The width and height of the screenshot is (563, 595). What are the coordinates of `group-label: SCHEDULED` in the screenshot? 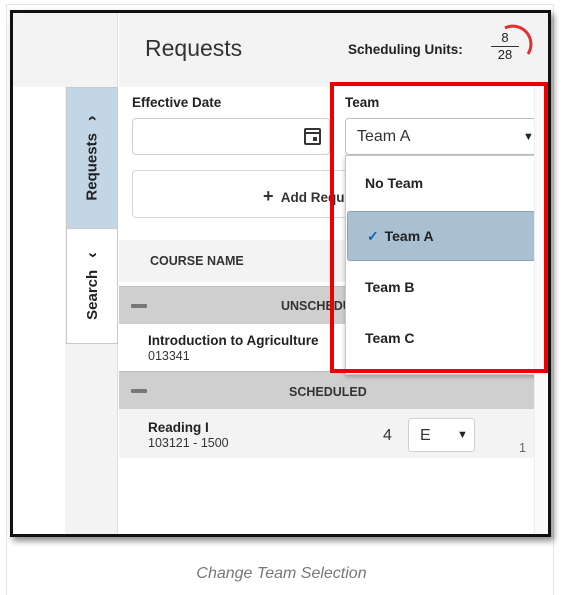 It's located at (328, 392).